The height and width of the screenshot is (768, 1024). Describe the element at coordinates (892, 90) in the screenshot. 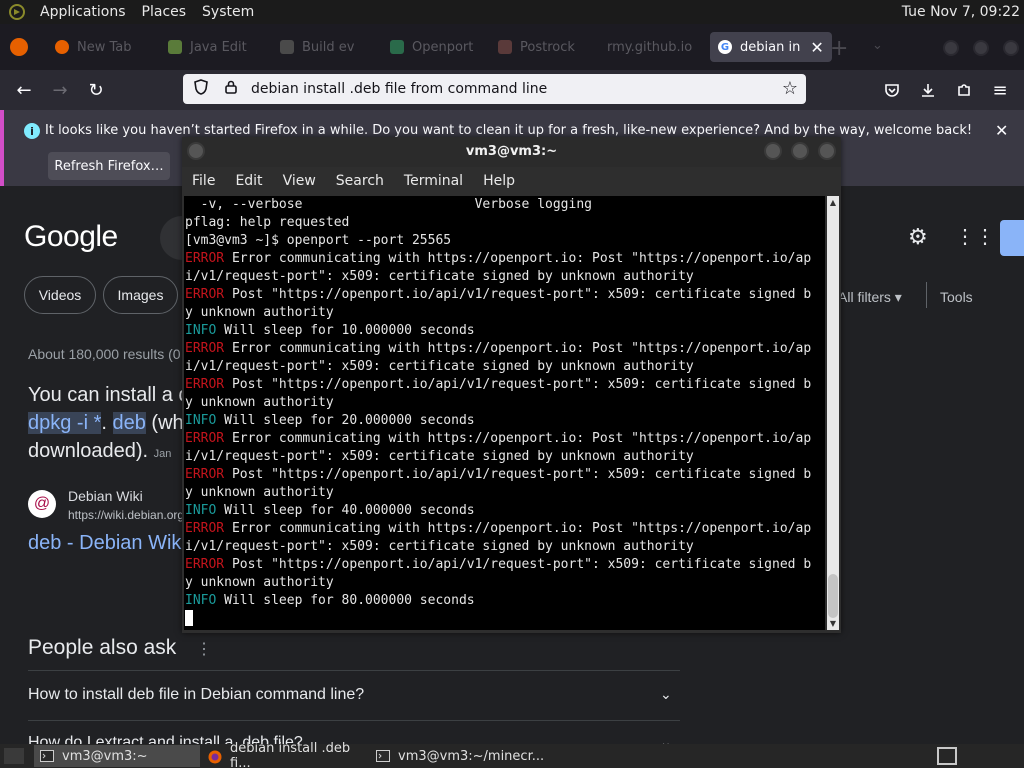

I see `pocket-icon` at that location.